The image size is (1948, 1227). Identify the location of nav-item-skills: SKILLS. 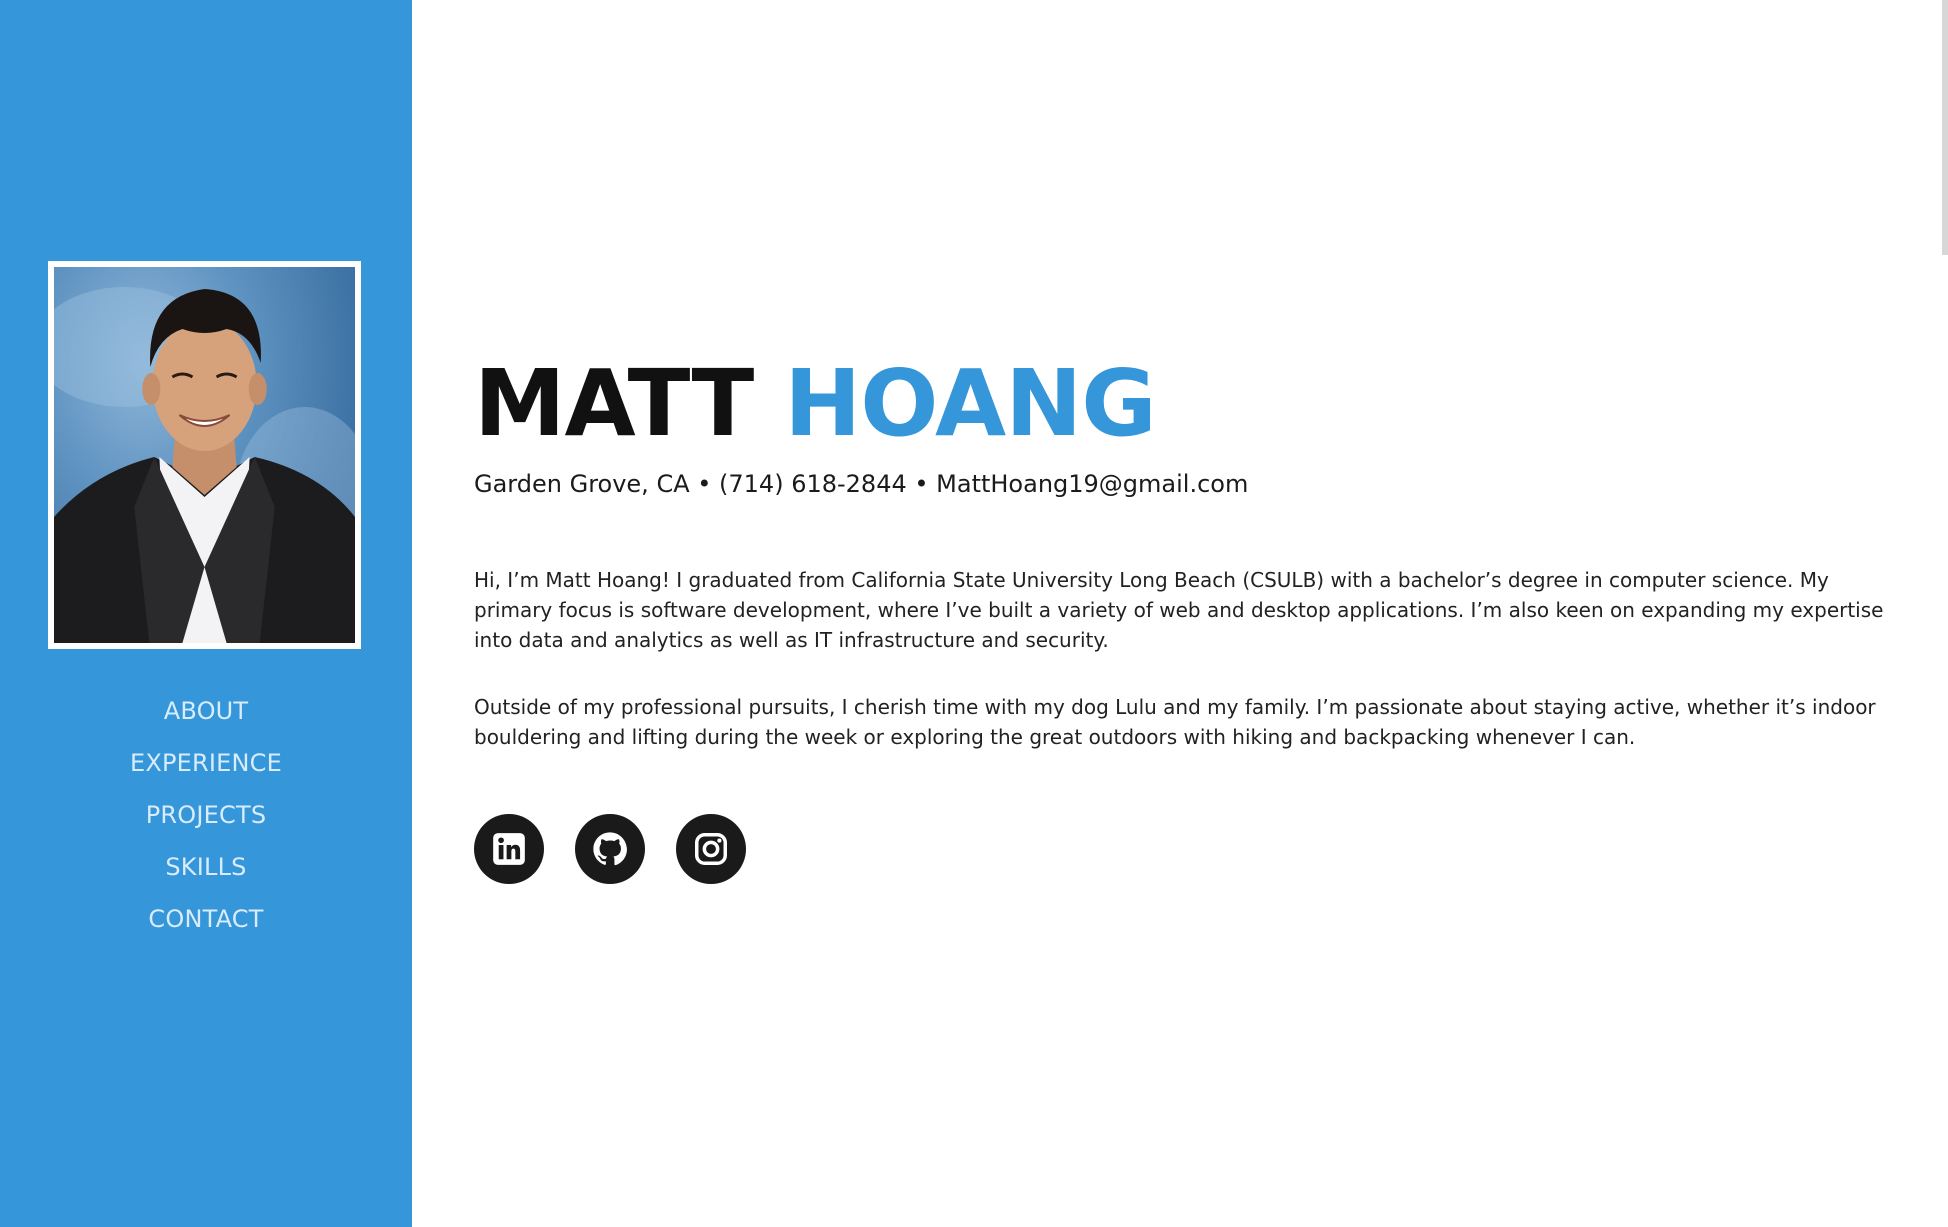
(206, 867).